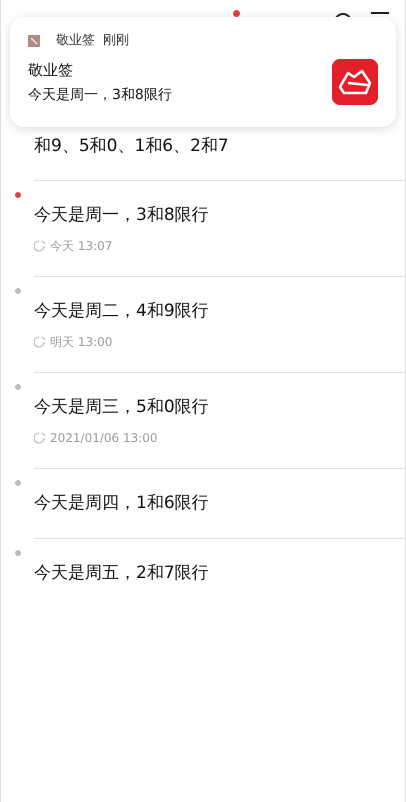 This screenshot has width=406, height=802. I want to click on notification-body: 今天是周一，3和8限行, so click(100, 95).